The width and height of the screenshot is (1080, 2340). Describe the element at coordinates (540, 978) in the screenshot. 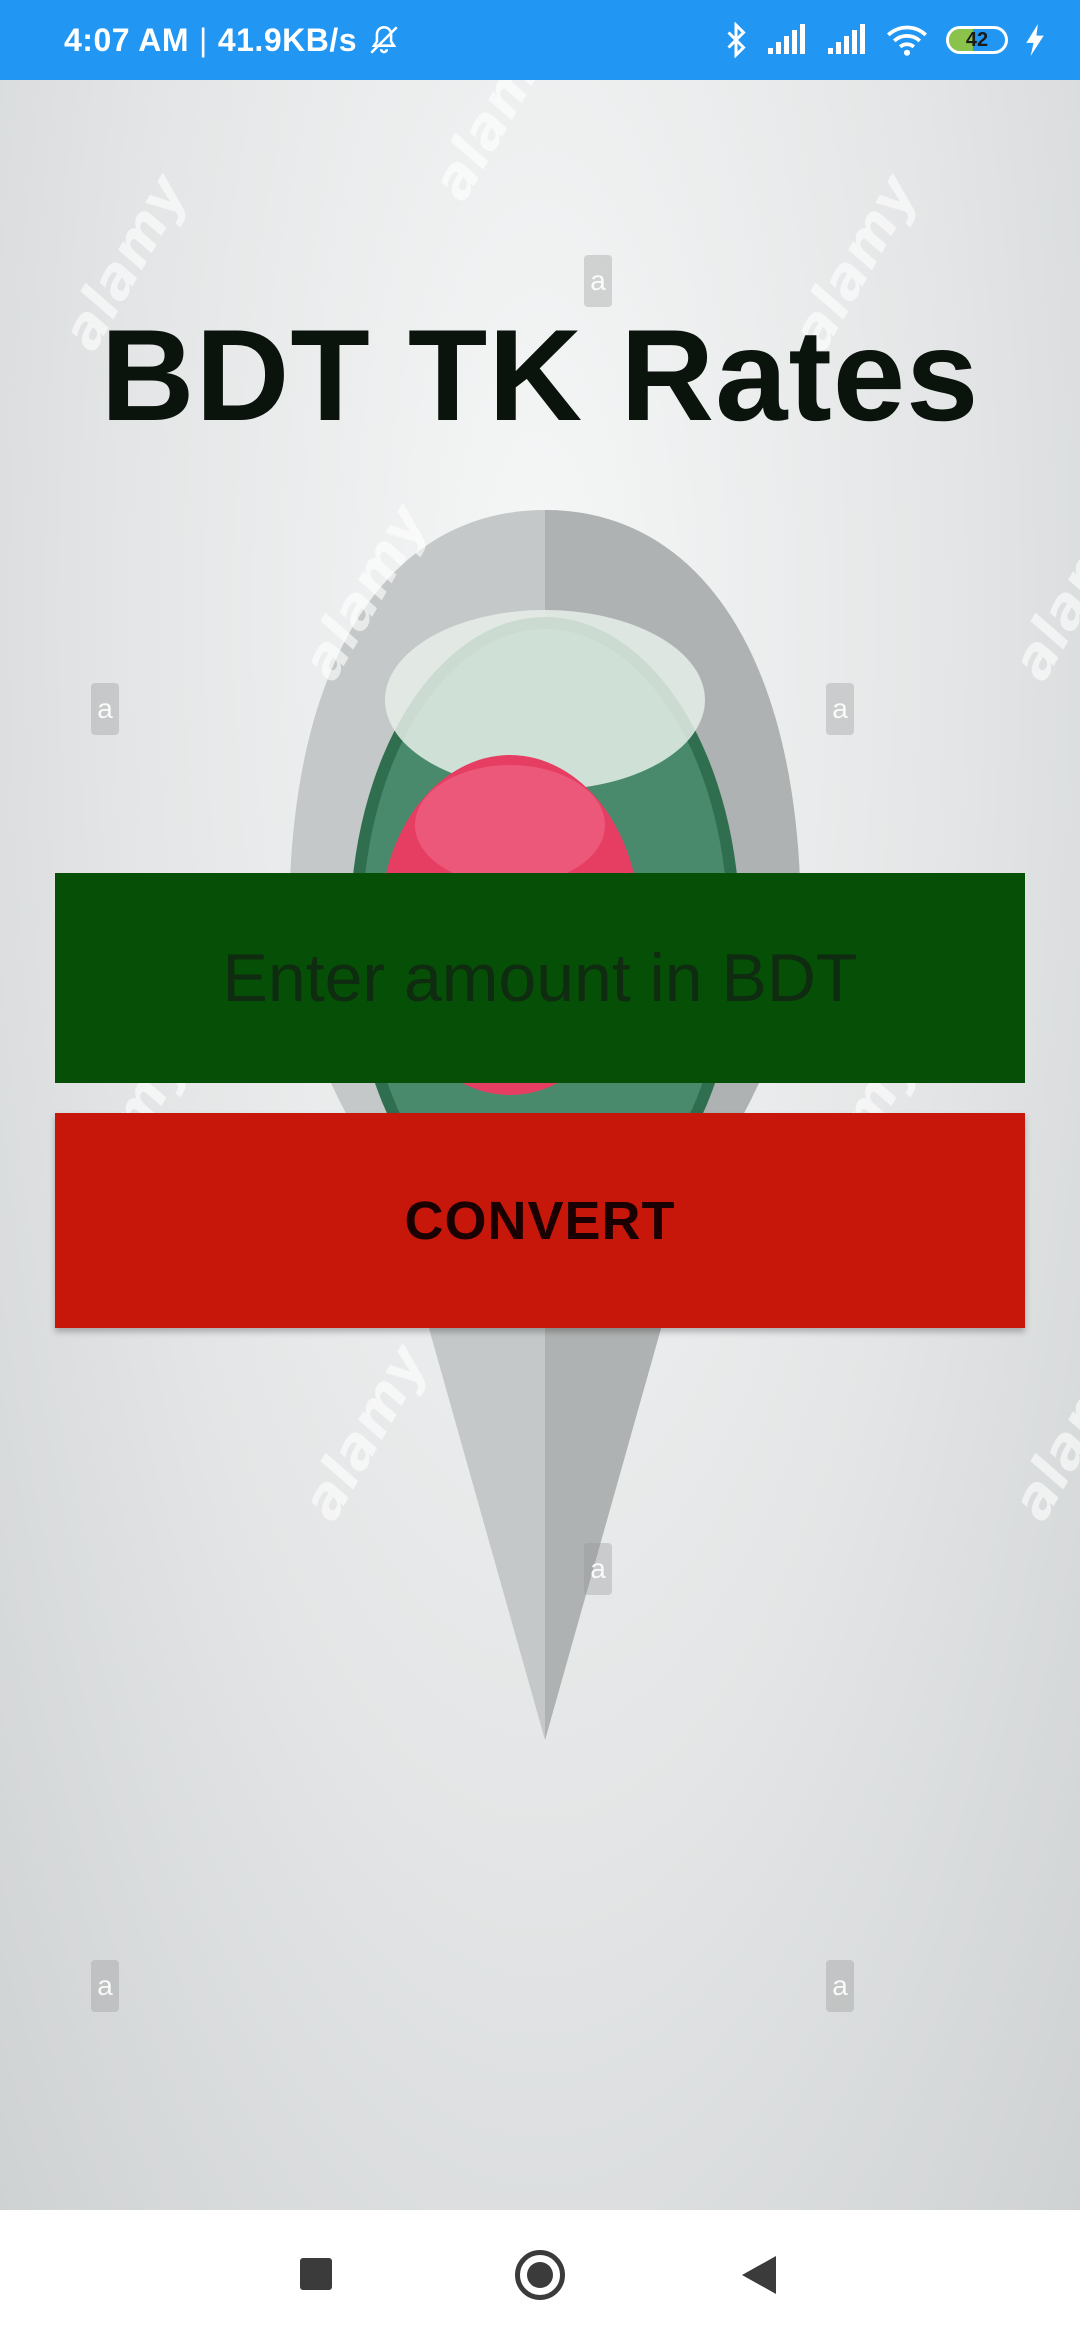

I see `amount-input` at that location.